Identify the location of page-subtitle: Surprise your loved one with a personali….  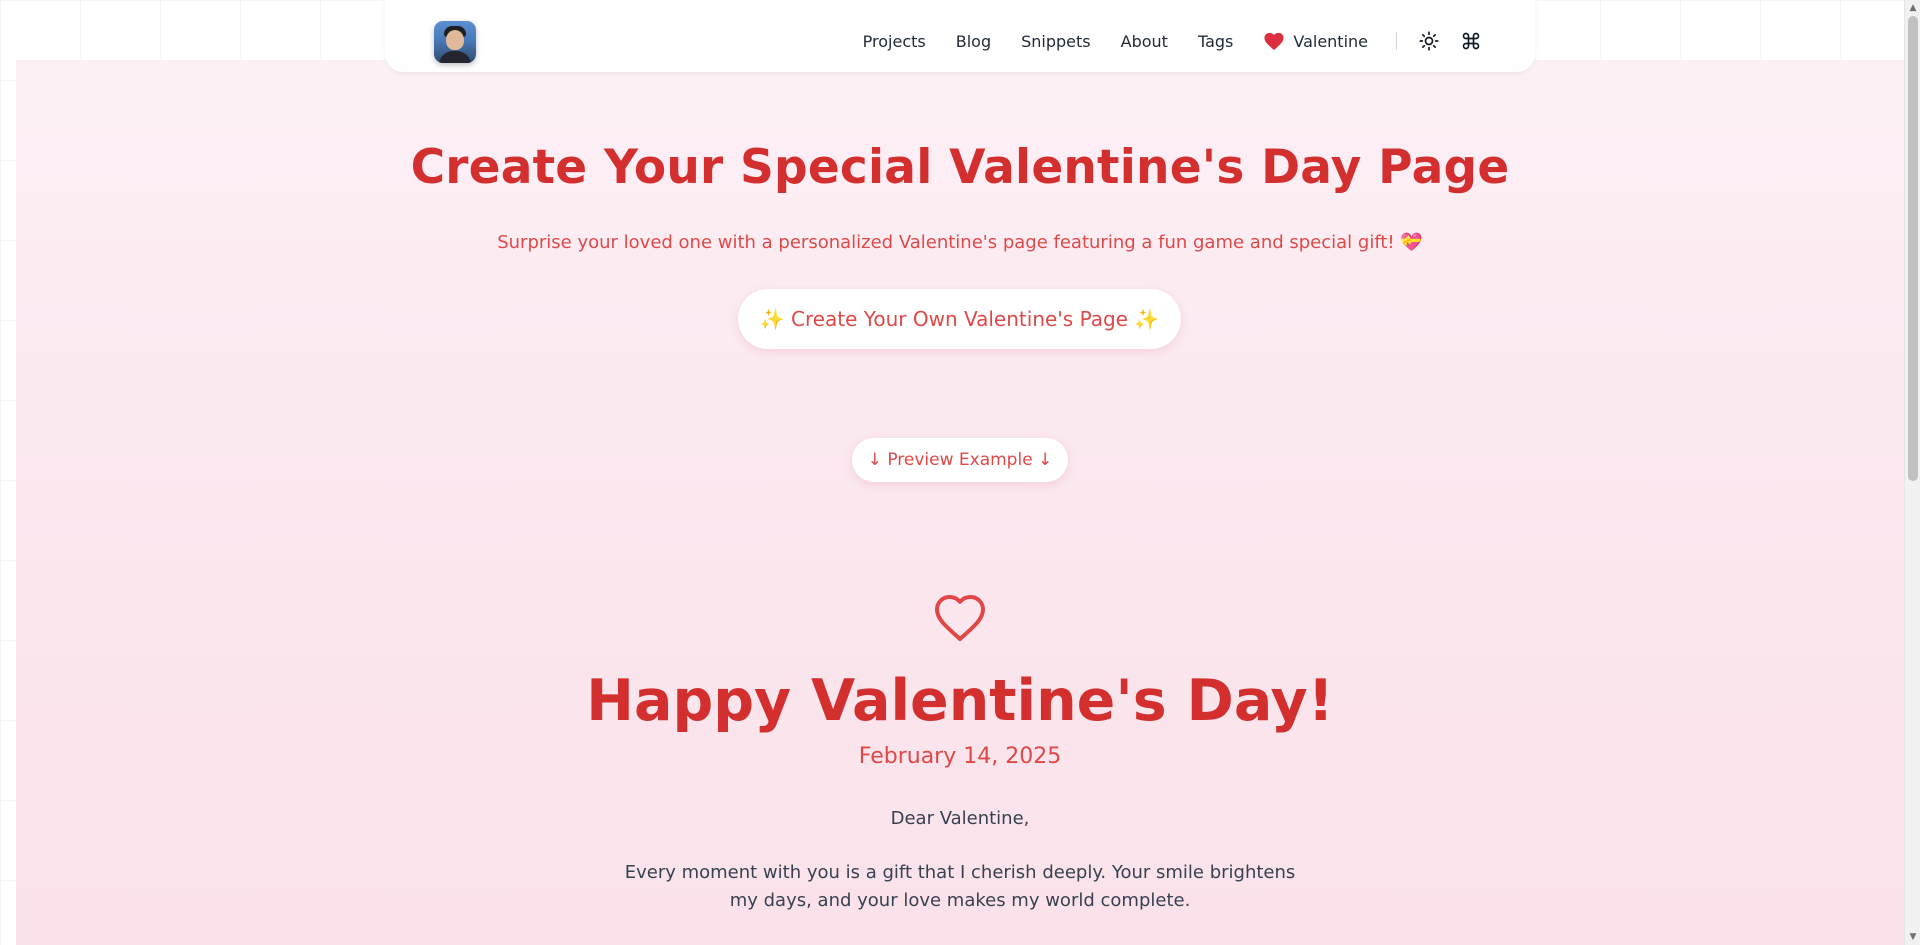
(960, 242).